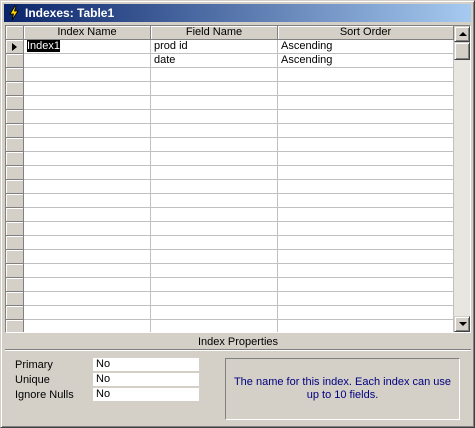  I want to click on grid-header: Index Name Field Name Sort Order, so click(230, 33).